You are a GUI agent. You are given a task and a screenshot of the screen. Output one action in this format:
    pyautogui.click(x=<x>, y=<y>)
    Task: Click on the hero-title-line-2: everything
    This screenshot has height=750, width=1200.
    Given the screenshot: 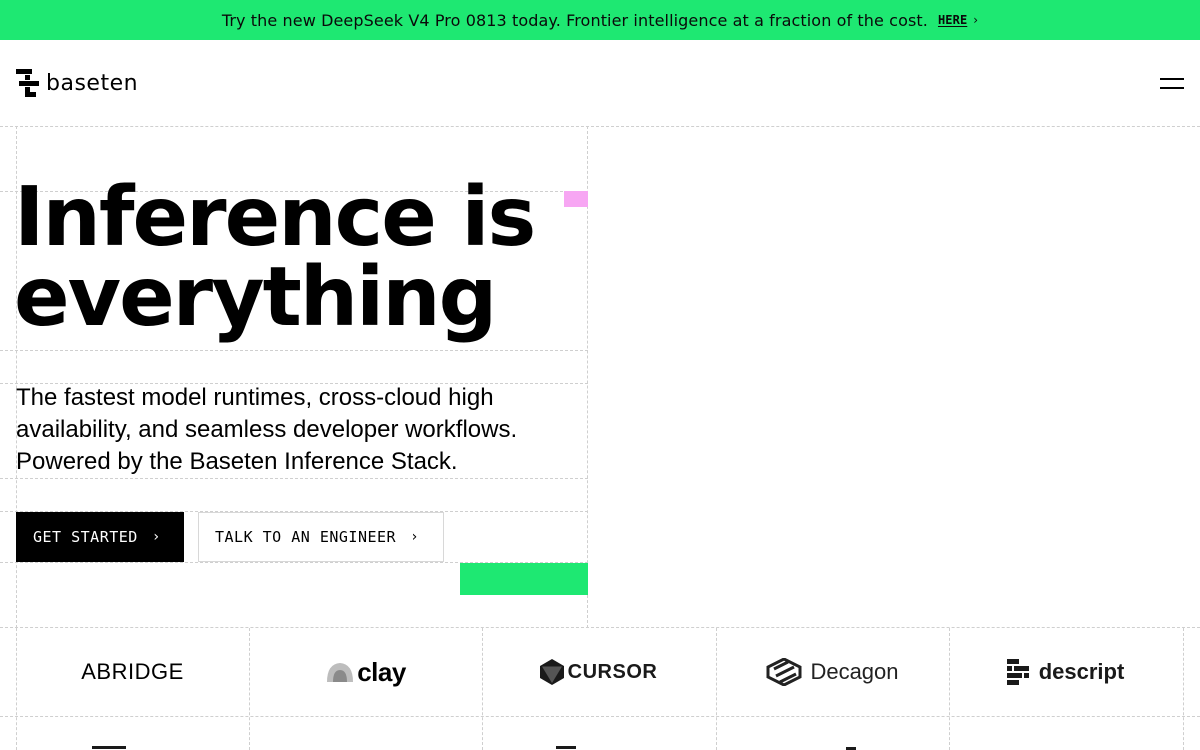 What is the action you would take?
    pyautogui.click(x=255, y=297)
    